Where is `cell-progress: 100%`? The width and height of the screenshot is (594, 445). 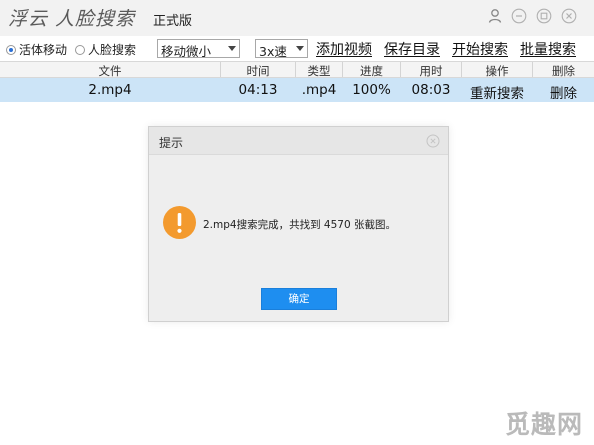
cell-progress: 100% is located at coordinates (371, 90).